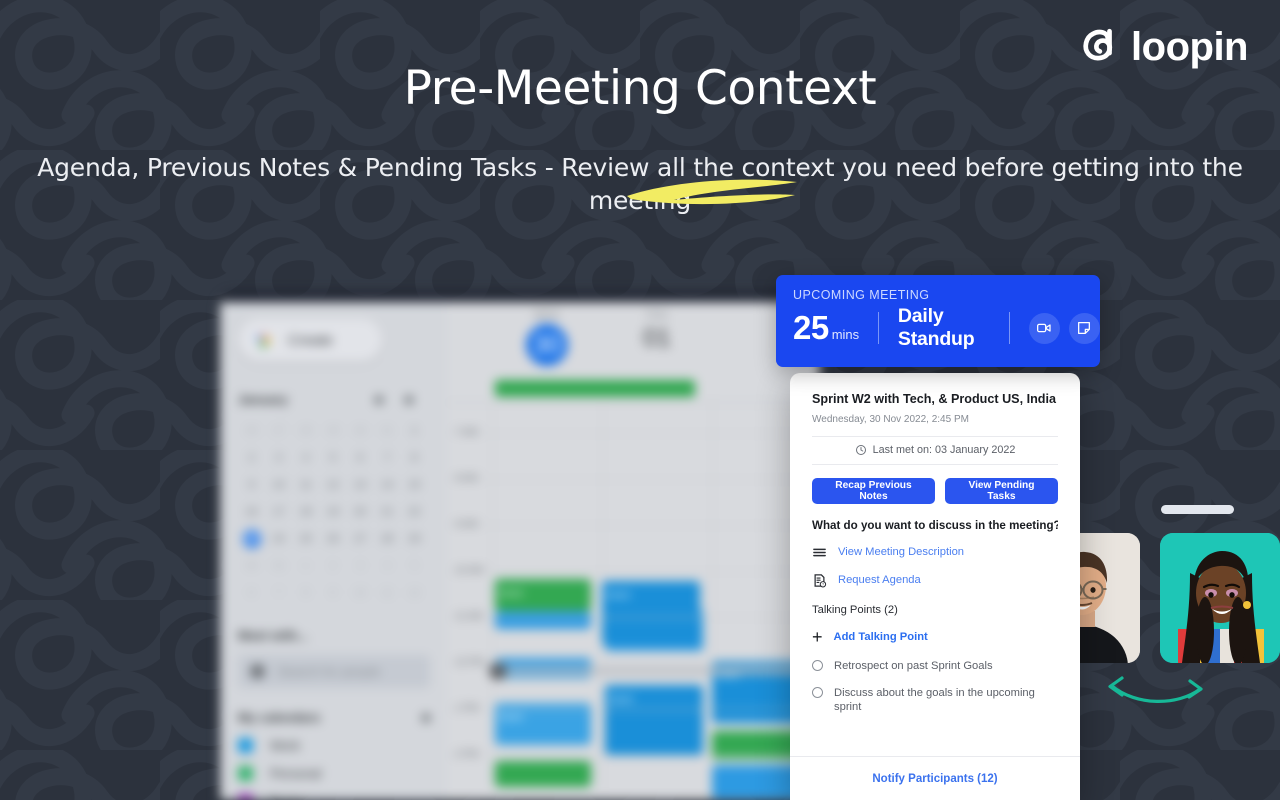 The width and height of the screenshot is (1280, 800). Describe the element at coordinates (360, 485) in the screenshot. I see `mini-calendar-day: 13` at that location.